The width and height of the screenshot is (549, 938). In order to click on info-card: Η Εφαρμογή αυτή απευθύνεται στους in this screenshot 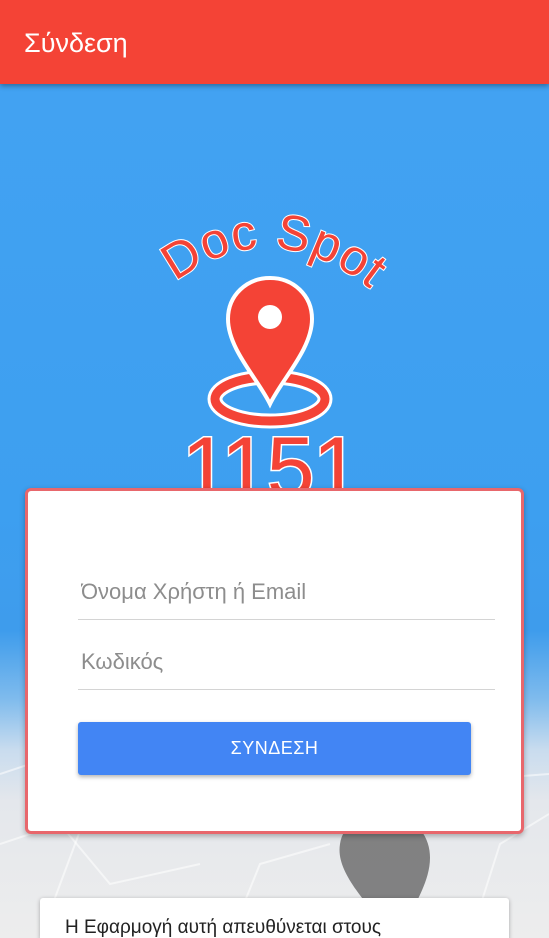, I will do `click(274, 918)`.